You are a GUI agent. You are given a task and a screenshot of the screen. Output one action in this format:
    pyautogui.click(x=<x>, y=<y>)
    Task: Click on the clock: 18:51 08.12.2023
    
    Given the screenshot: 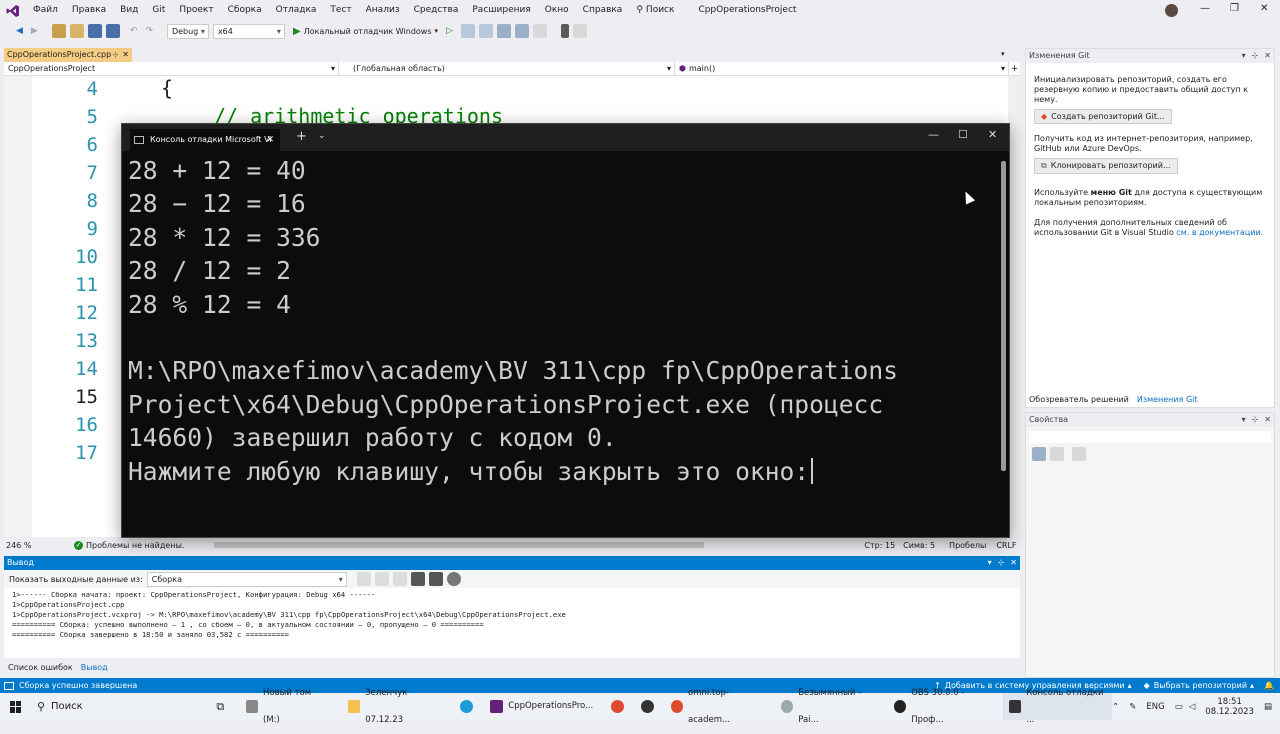 What is the action you would take?
    pyautogui.click(x=1229, y=707)
    